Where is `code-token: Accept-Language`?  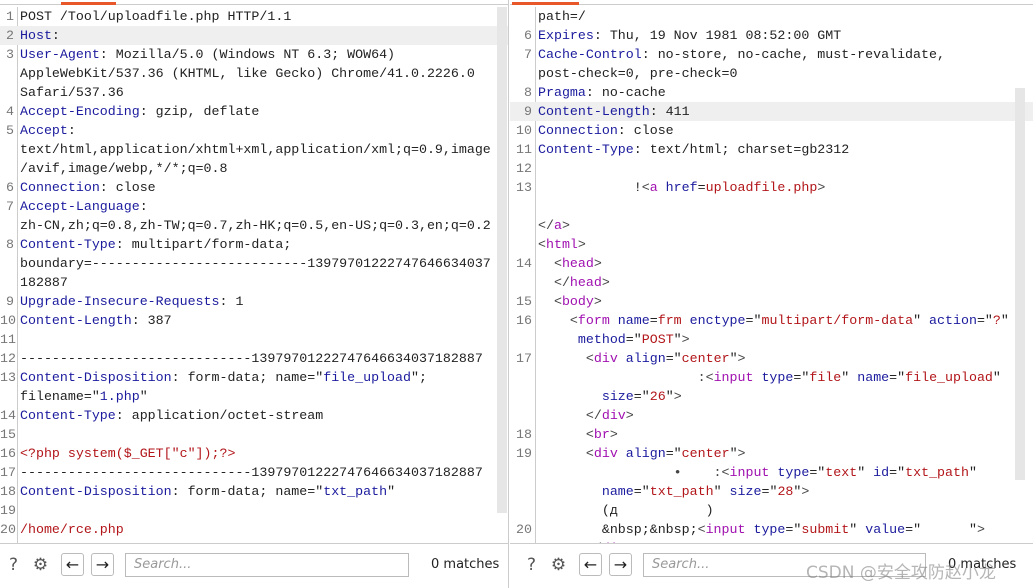 code-token: Accept-Language is located at coordinates (80, 206).